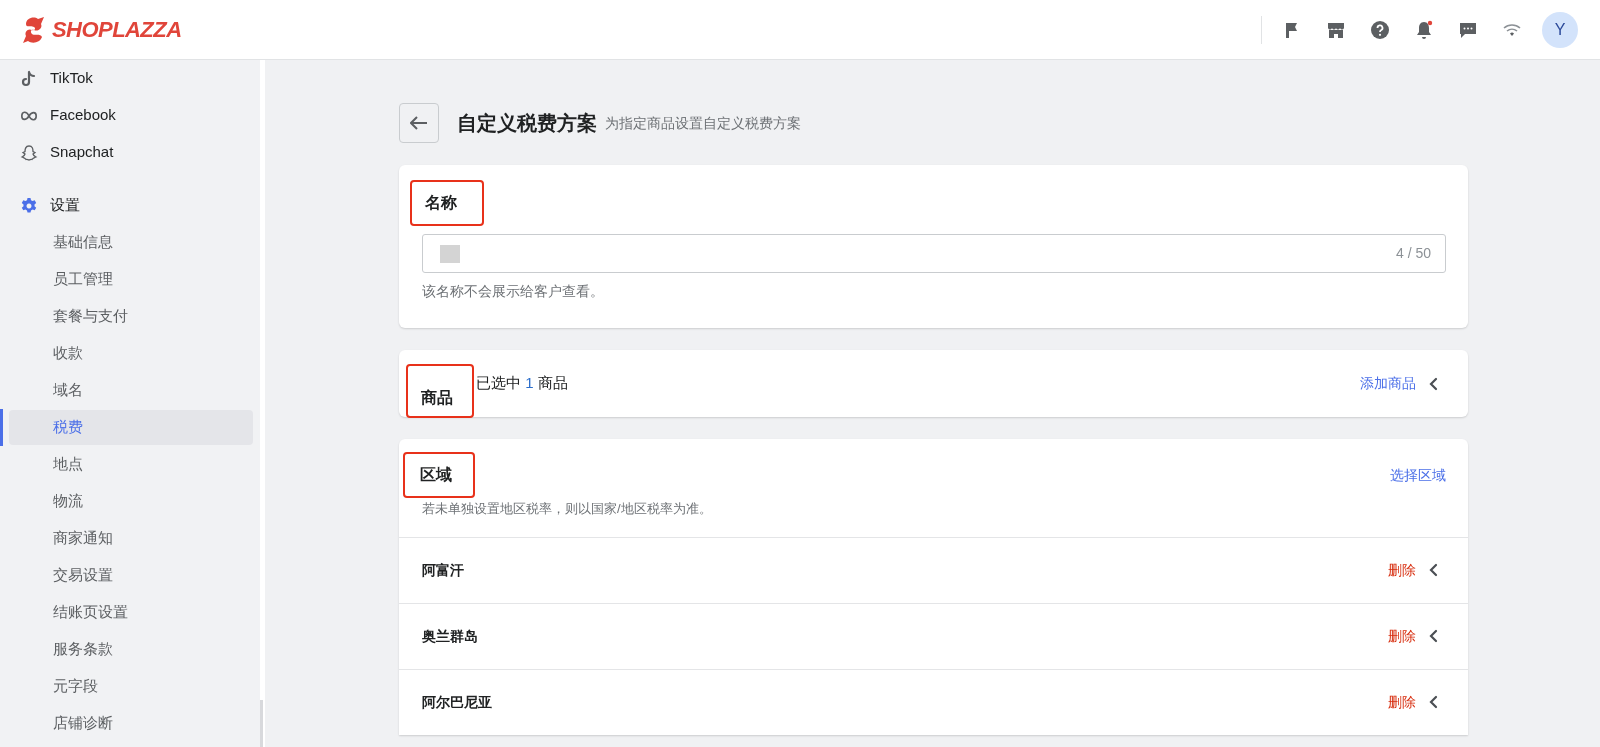  Describe the element at coordinates (131, 612) in the screenshot. I see `sidebar-subitem: 结账页设置` at that location.